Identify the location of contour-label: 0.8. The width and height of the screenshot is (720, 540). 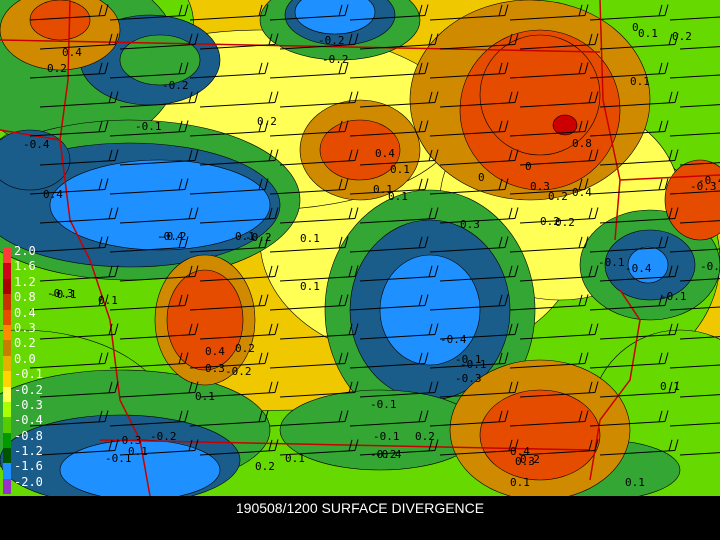
(582, 143).